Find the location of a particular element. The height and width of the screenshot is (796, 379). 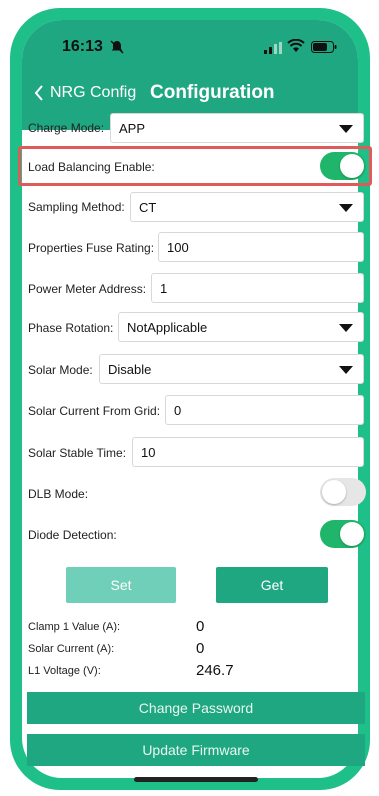

solar-stable-time-input: 10 is located at coordinates (248, 452).